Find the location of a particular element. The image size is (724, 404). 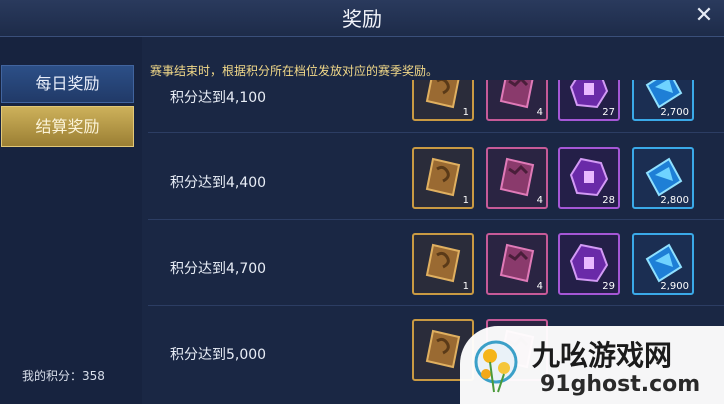

tier-label: 积分达到4,400 is located at coordinates (218, 183).